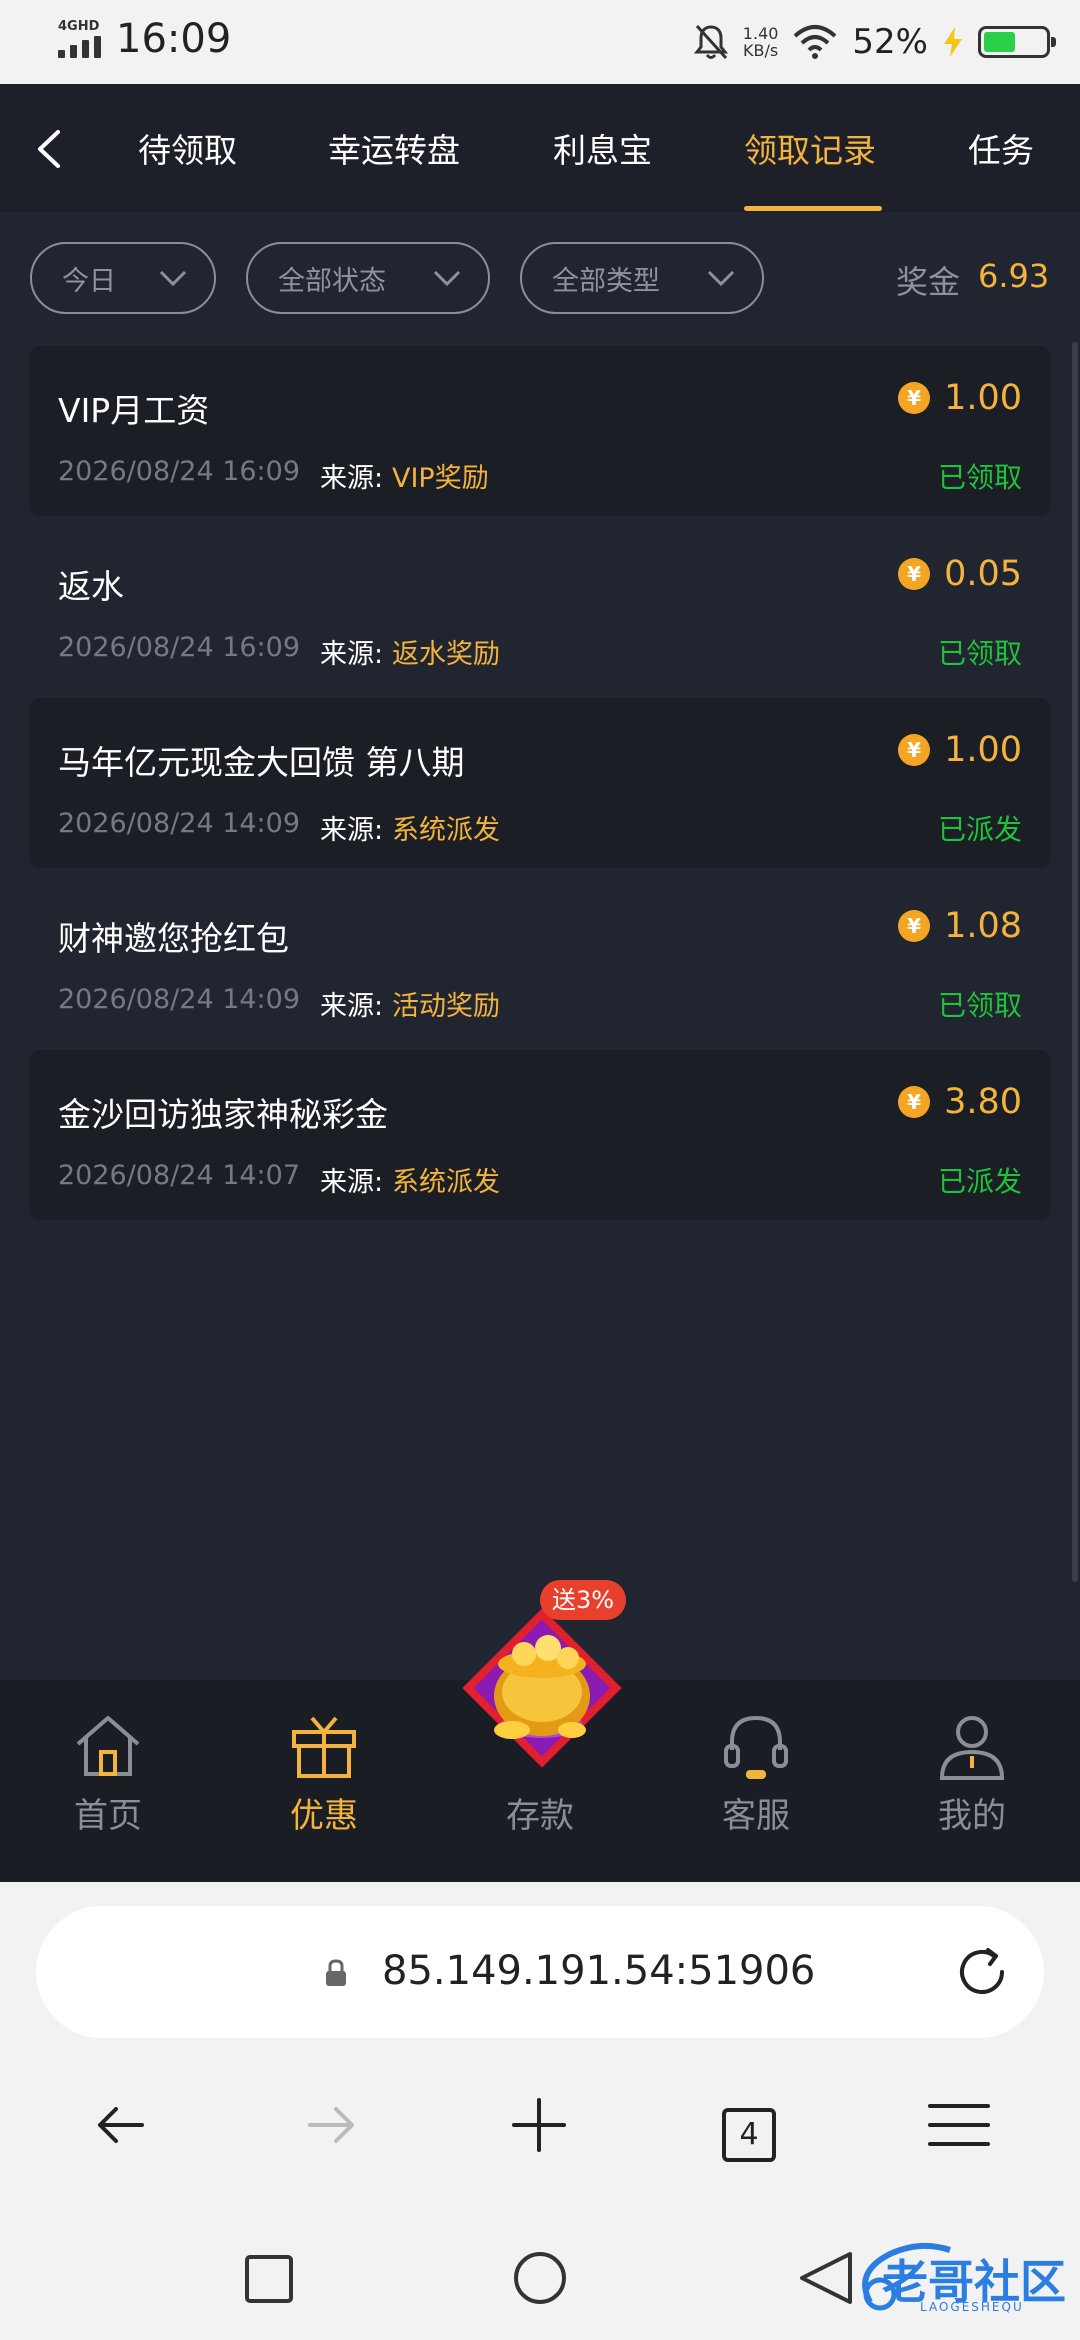 This screenshot has height=2340, width=1080. Describe the element at coordinates (540, 607) in the screenshot. I see `record-item: 返水 ¥0.05 2026/08/24 16:09 来源: 返水奖励 已领取` at that location.